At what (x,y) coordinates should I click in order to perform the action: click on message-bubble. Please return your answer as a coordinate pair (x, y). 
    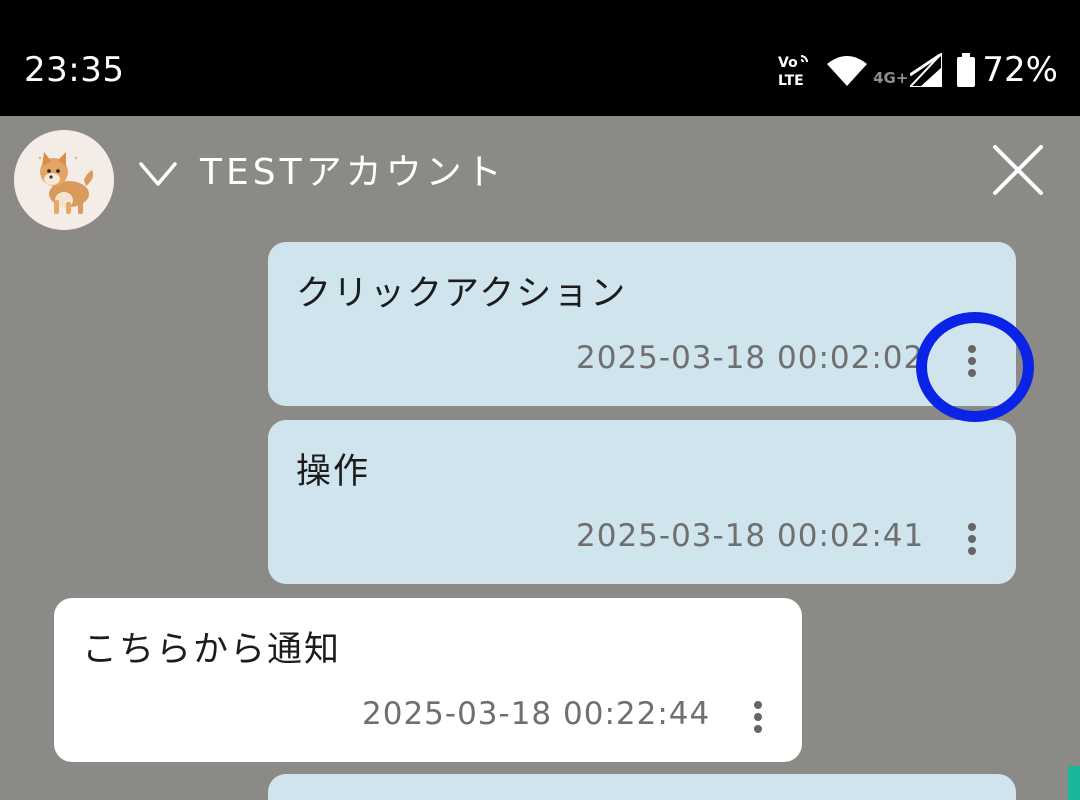
    Looking at the image, I should click on (642, 787).